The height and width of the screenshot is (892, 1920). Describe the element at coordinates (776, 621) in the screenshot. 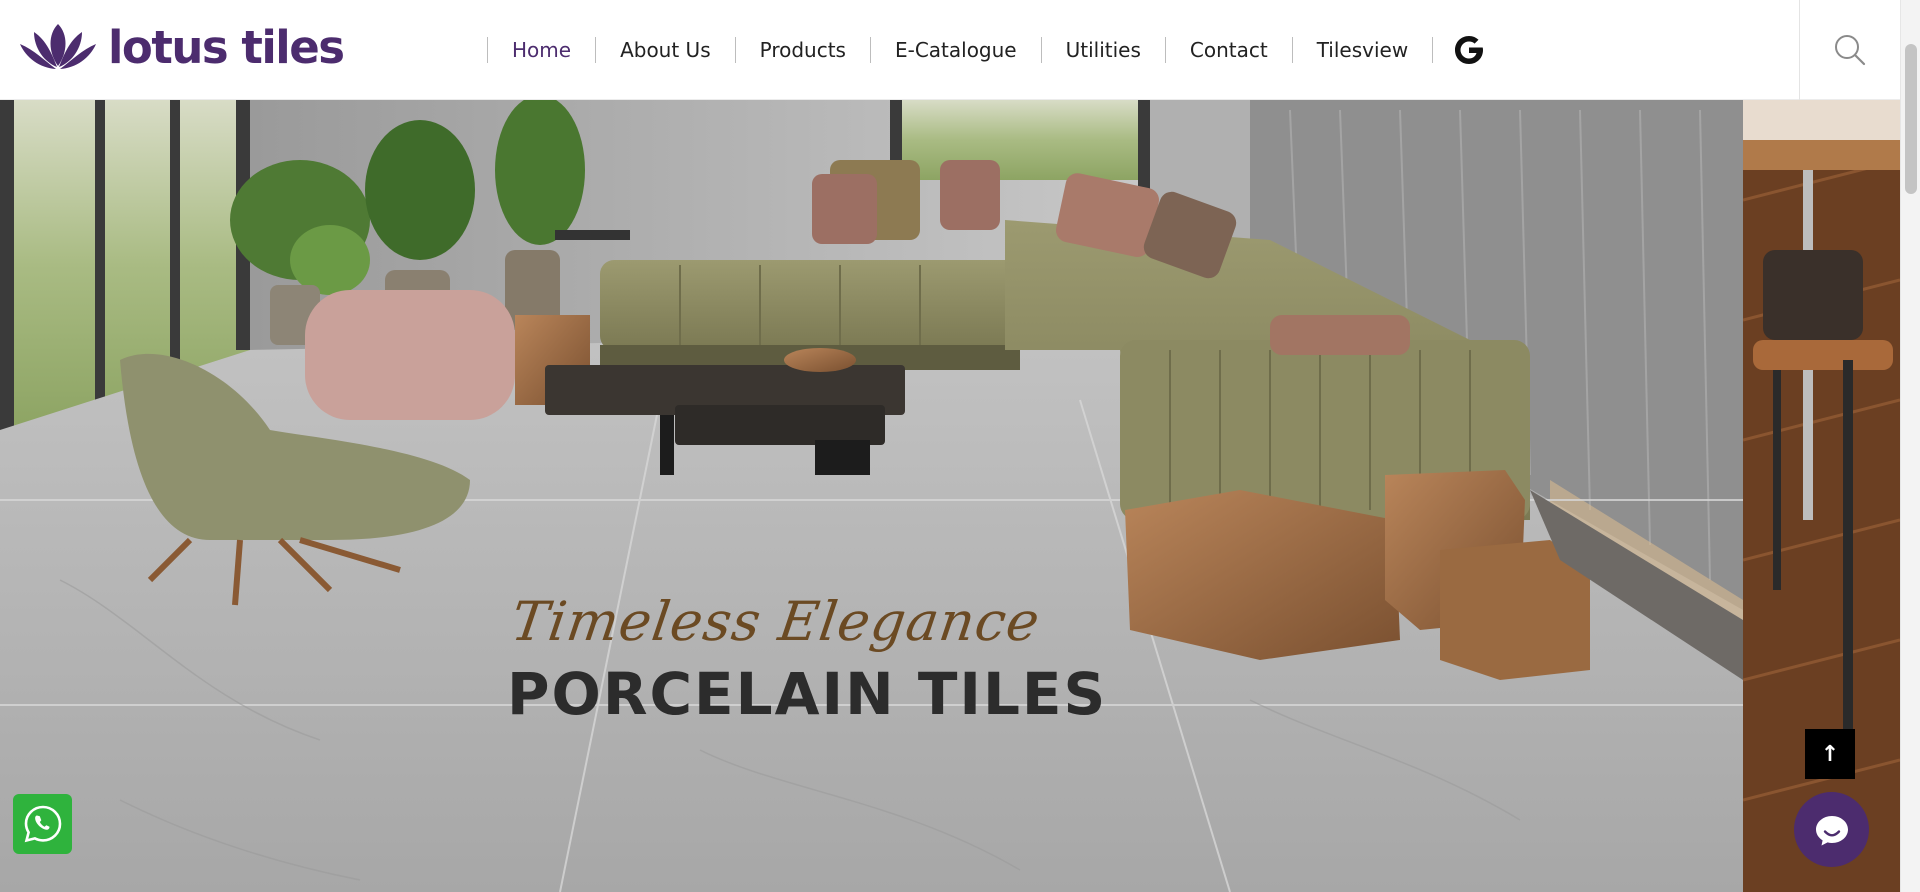

I see `hero-tagline: Timeless Elegance` at that location.